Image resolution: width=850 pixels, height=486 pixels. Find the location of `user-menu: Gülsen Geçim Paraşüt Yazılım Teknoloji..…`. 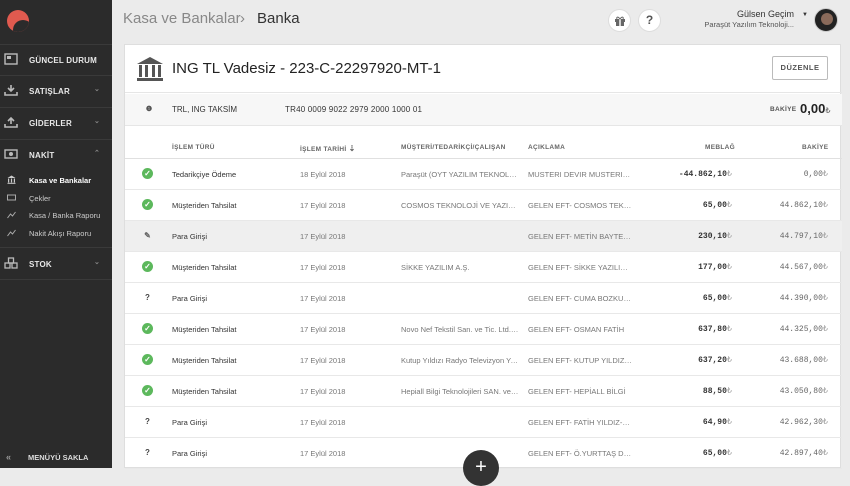

user-menu: Gülsen Geçim Paraşüt Yazılım Teknoloji..… is located at coordinates (749, 19).